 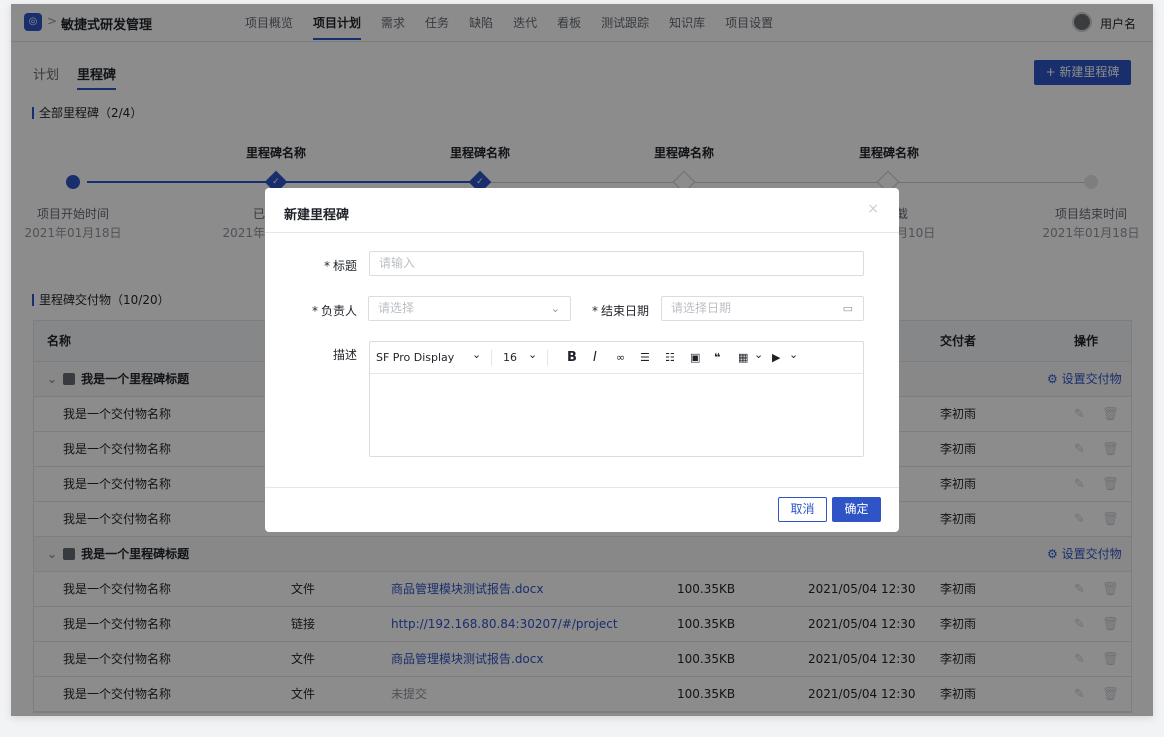 I want to click on dialog-title: 新建里程碑, so click(x=317, y=215).